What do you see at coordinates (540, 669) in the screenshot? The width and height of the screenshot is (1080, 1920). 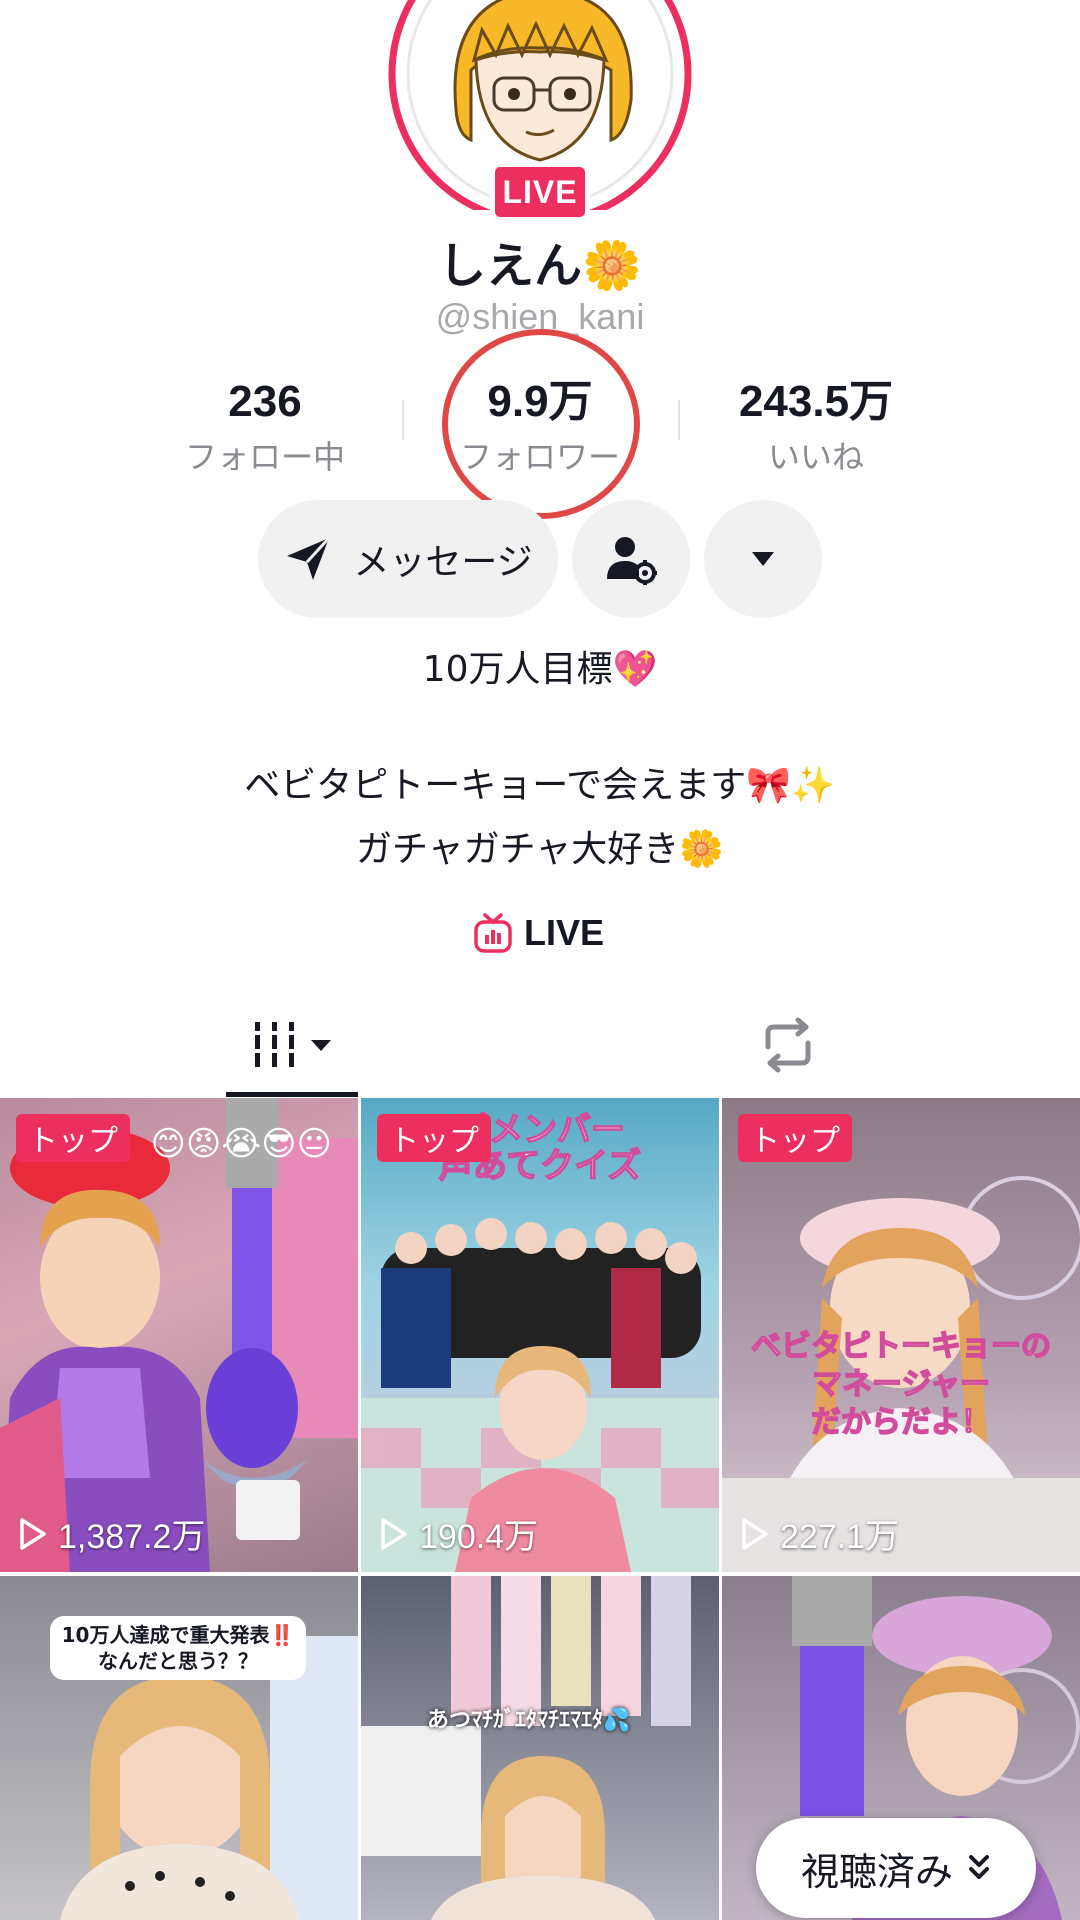 I see `bio-goal: 10万人目標💖` at bounding box center [540, 669].